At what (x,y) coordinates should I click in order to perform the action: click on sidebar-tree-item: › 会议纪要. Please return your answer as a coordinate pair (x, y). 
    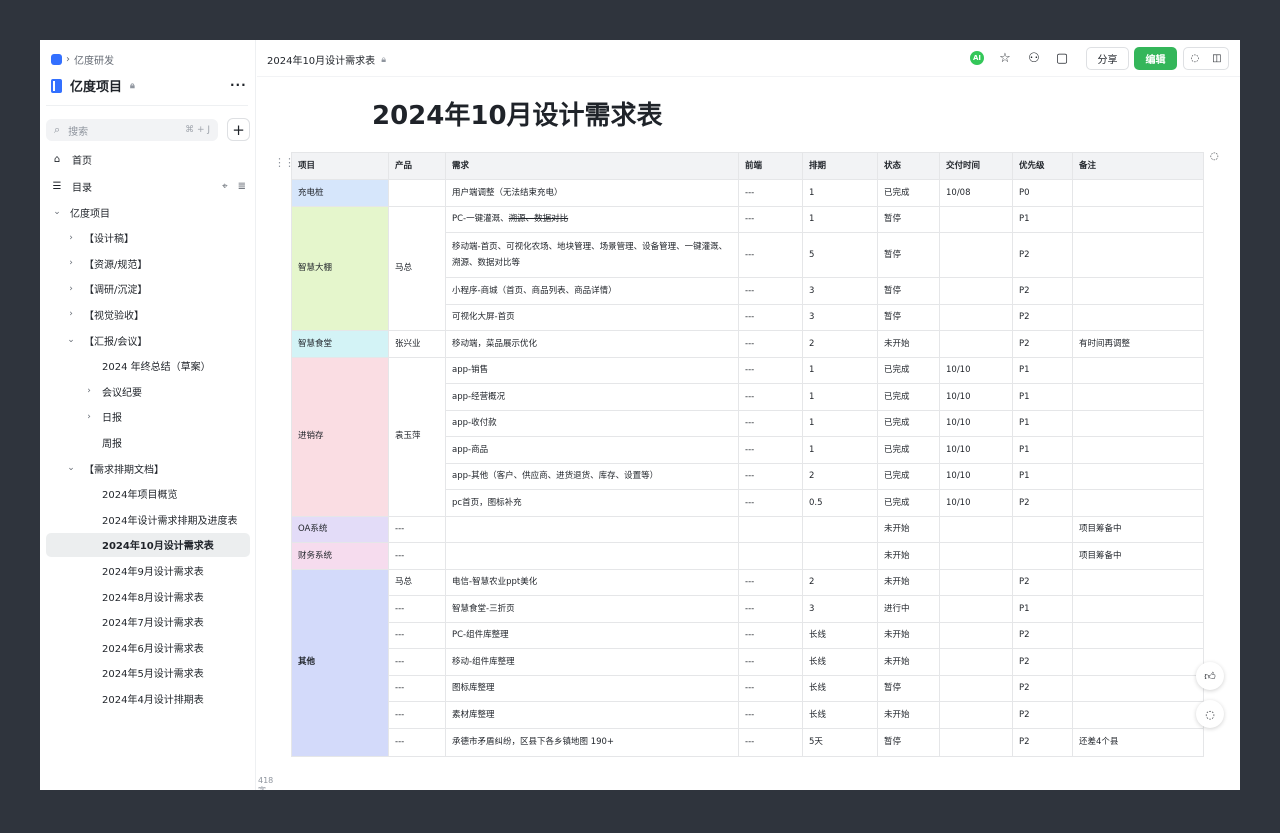
    Looking at the image, I should click on (148, 391).